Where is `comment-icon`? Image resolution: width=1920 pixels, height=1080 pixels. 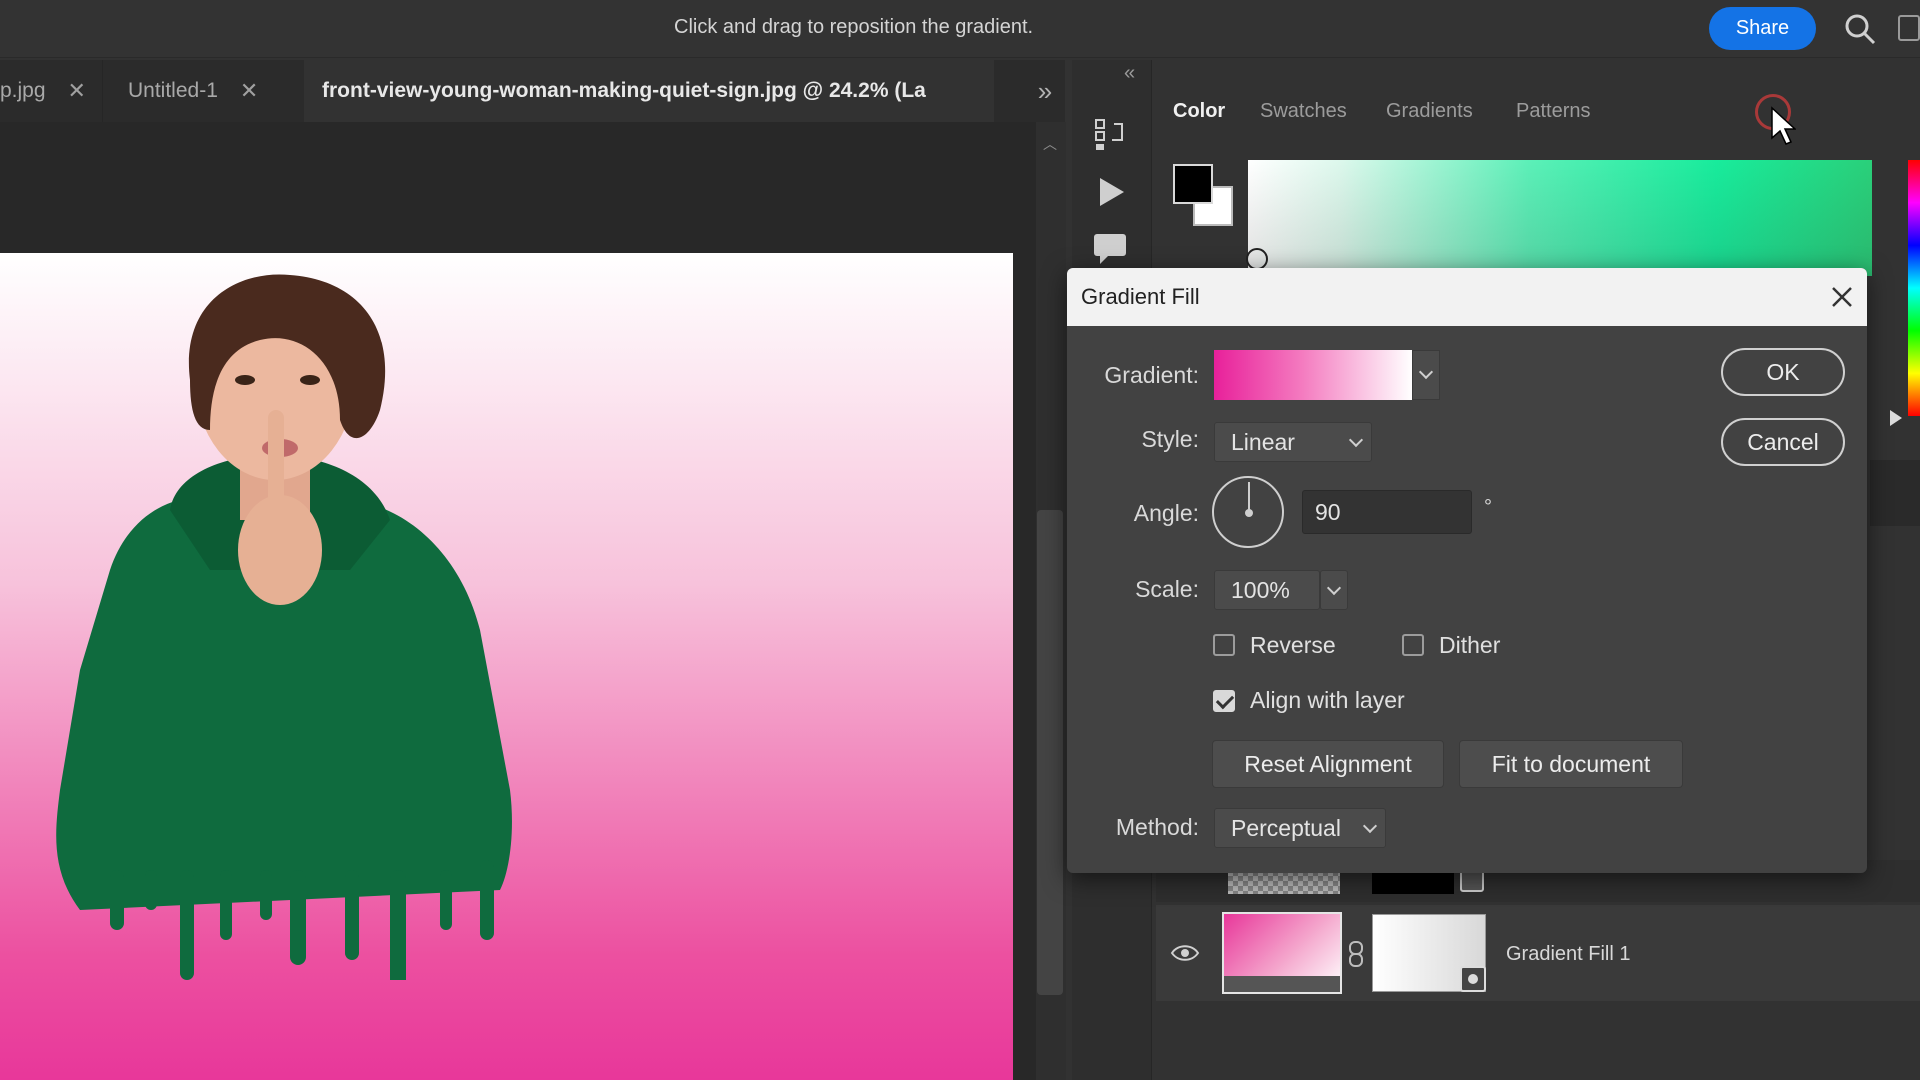 comment-icon is located at coordinates (1110, 248).